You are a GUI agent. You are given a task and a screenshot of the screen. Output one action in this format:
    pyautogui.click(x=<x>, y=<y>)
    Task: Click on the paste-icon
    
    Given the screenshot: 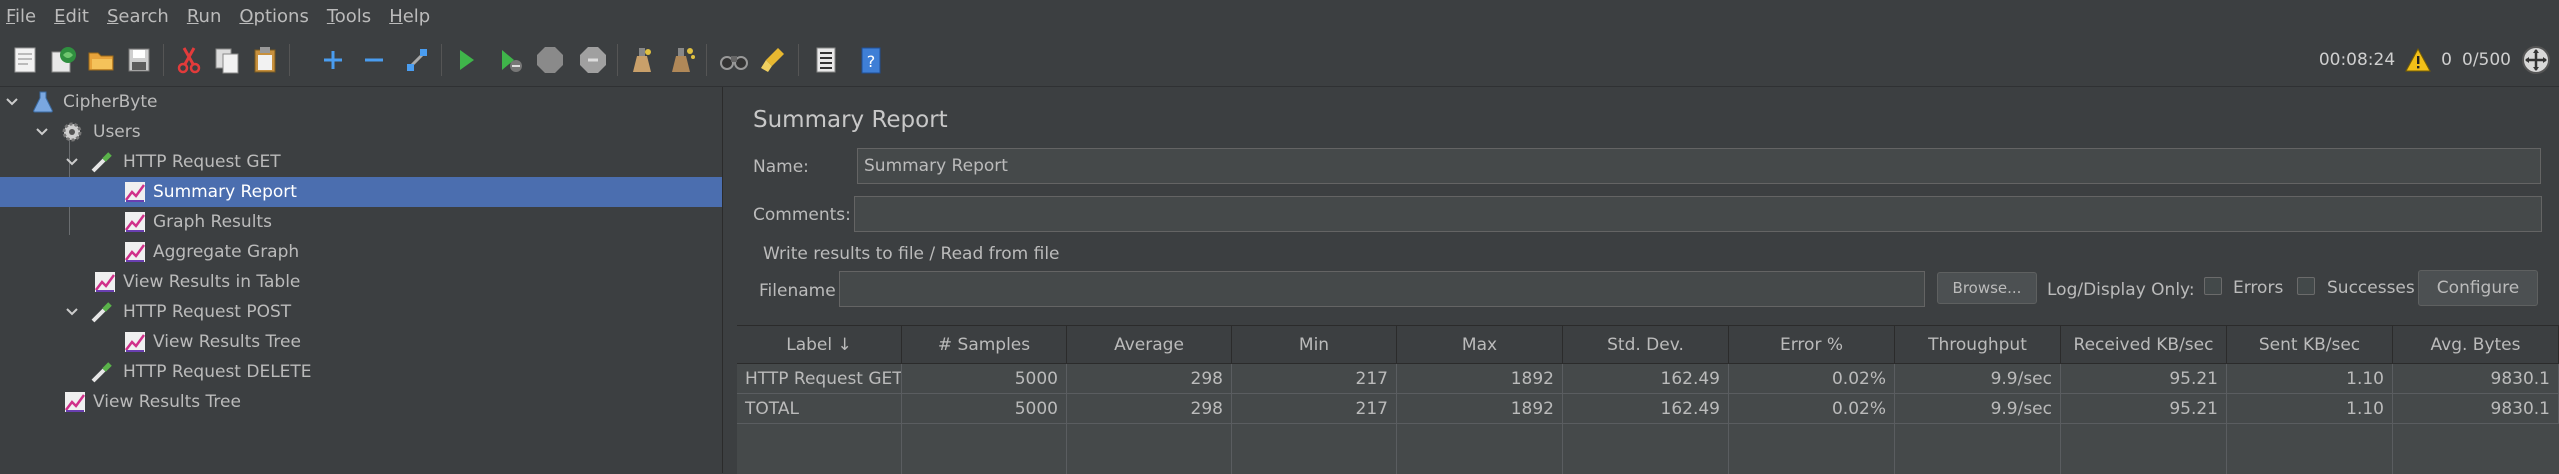 What is the action you would take?
    pyautogui.click(x=265, y=60)
    